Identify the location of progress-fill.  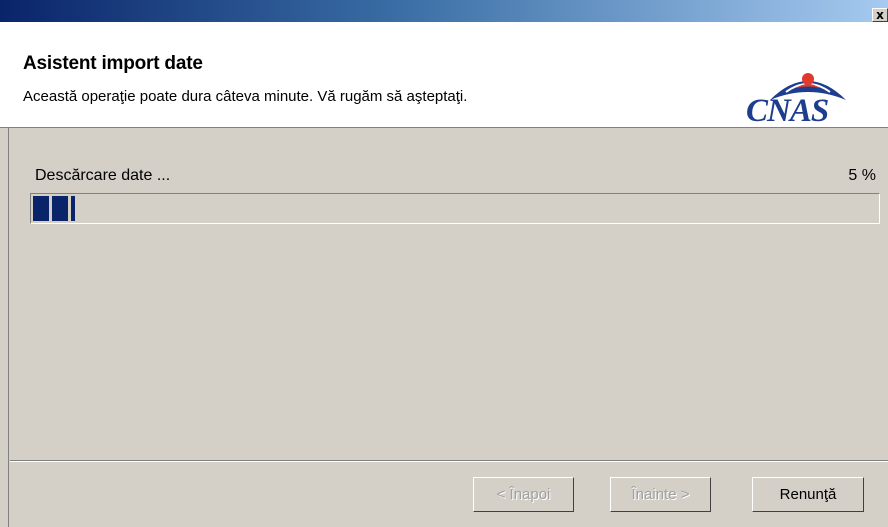
(54, 208).